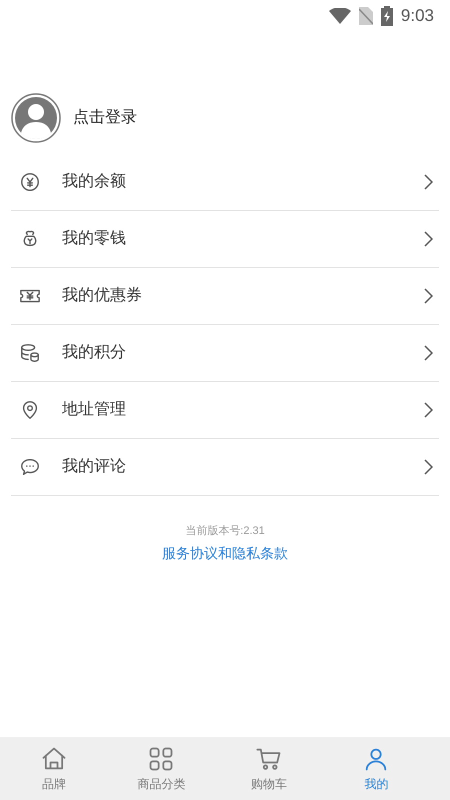 The width and height of the screenshot is (450, 800). What do you see at coordinates (161, 758) in the screenshot?
I see `grid-icon` at bounding box center [161, 758].